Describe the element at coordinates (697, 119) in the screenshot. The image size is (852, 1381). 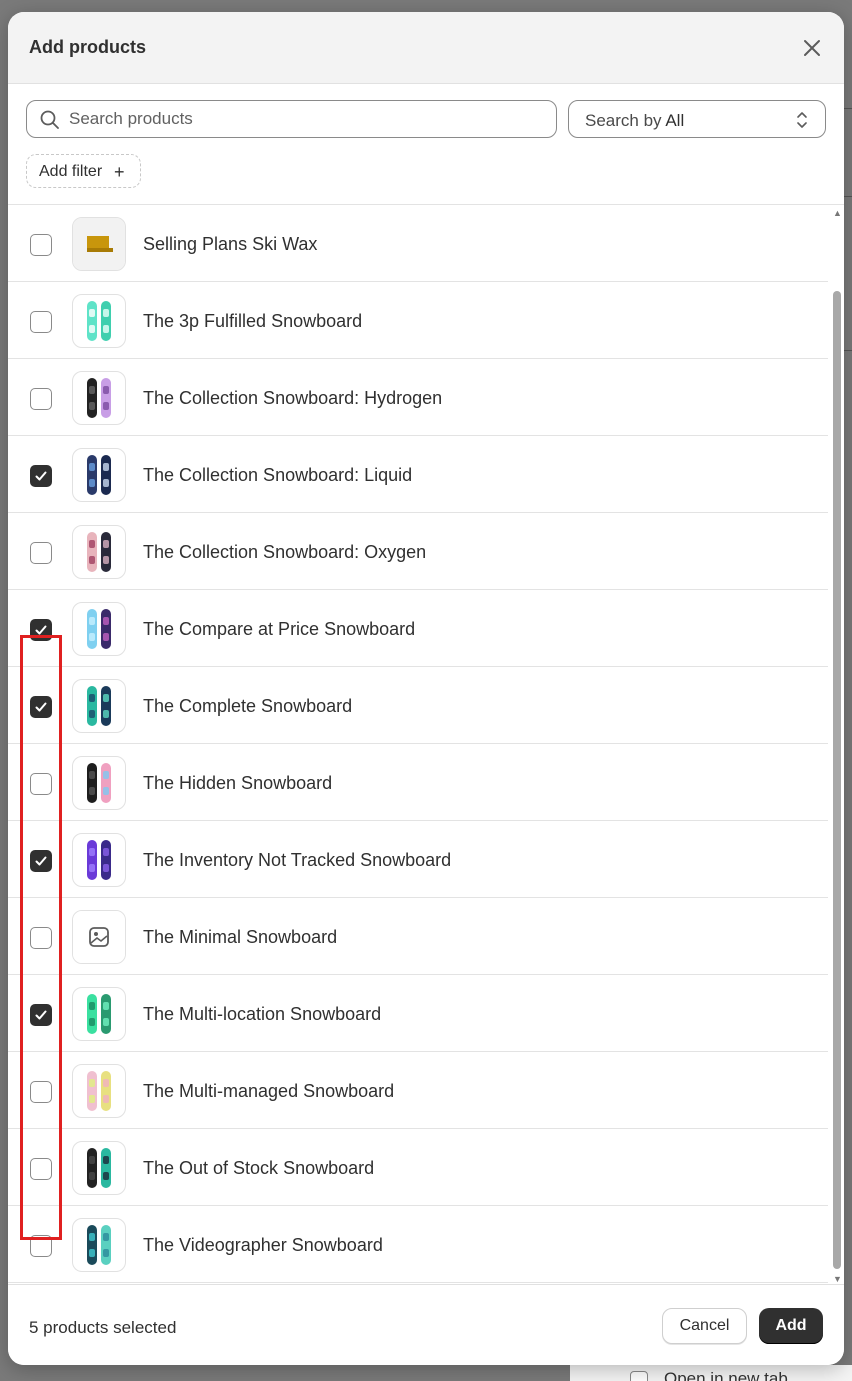
I see `search-by-select: Search by All` at that location.